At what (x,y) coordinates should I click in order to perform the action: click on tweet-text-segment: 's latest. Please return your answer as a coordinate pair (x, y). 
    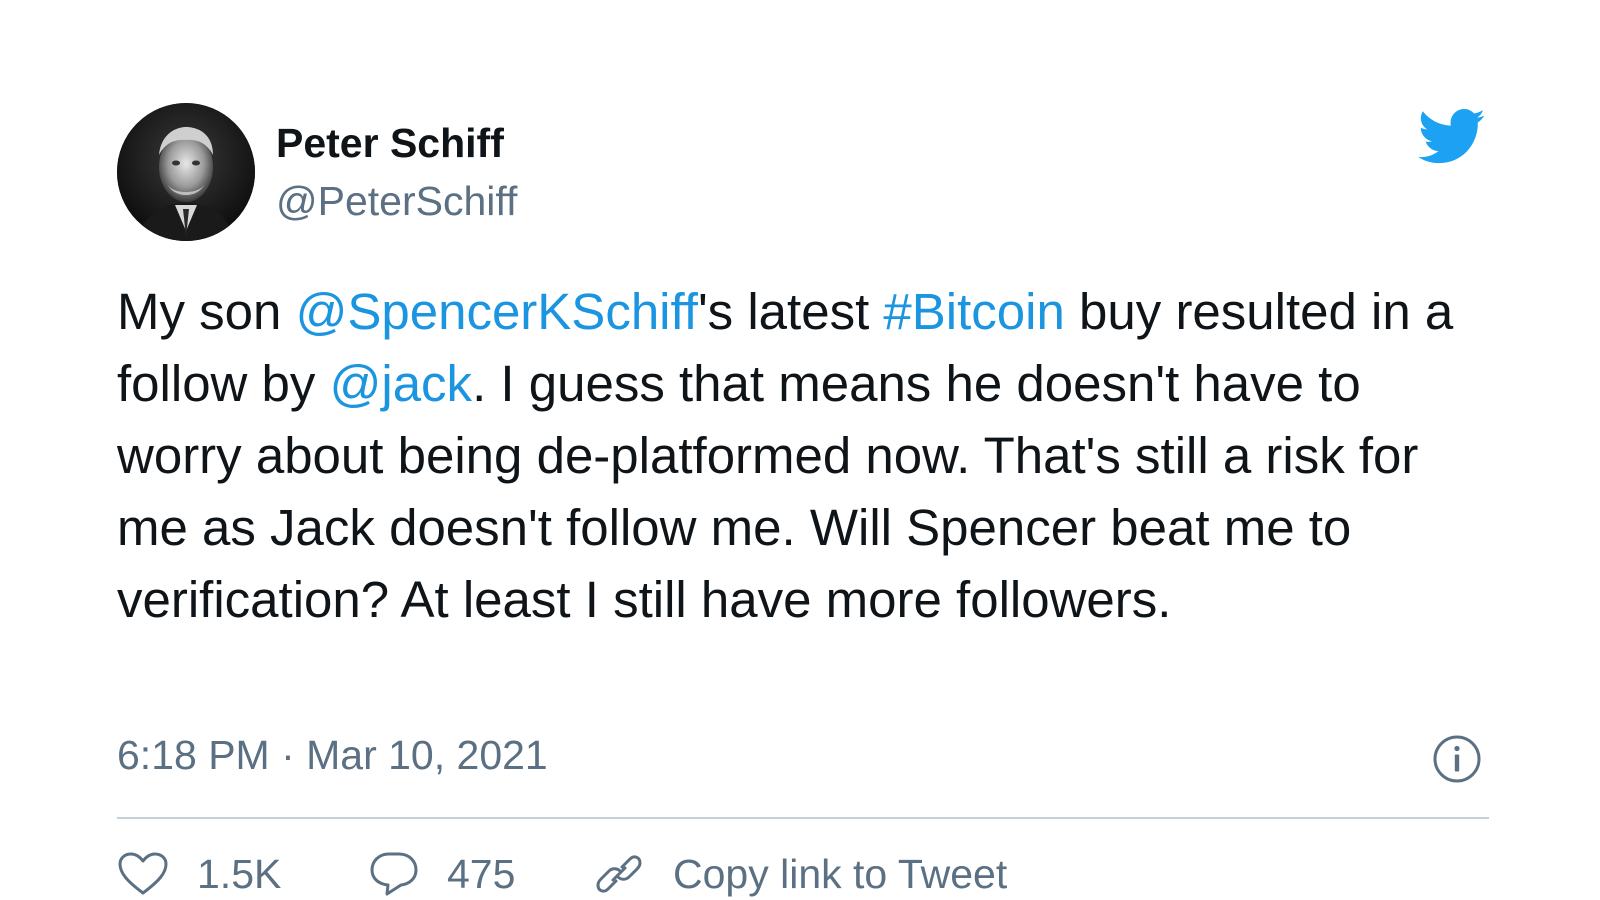
    Looking at the image, I should click on (790, 311).